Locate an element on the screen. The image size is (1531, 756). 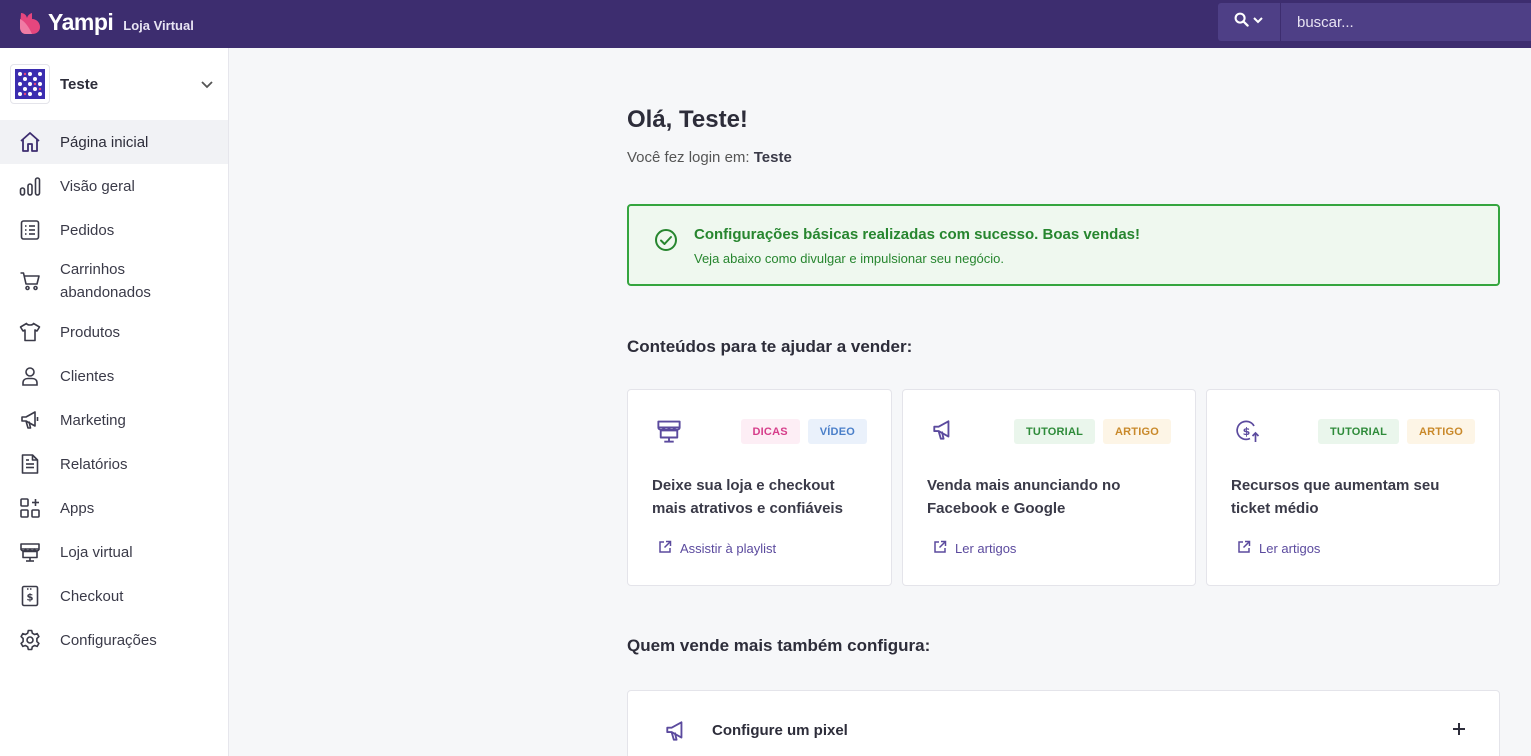
login-prefix: Você fez login em: is located at coordinates (688, 157).